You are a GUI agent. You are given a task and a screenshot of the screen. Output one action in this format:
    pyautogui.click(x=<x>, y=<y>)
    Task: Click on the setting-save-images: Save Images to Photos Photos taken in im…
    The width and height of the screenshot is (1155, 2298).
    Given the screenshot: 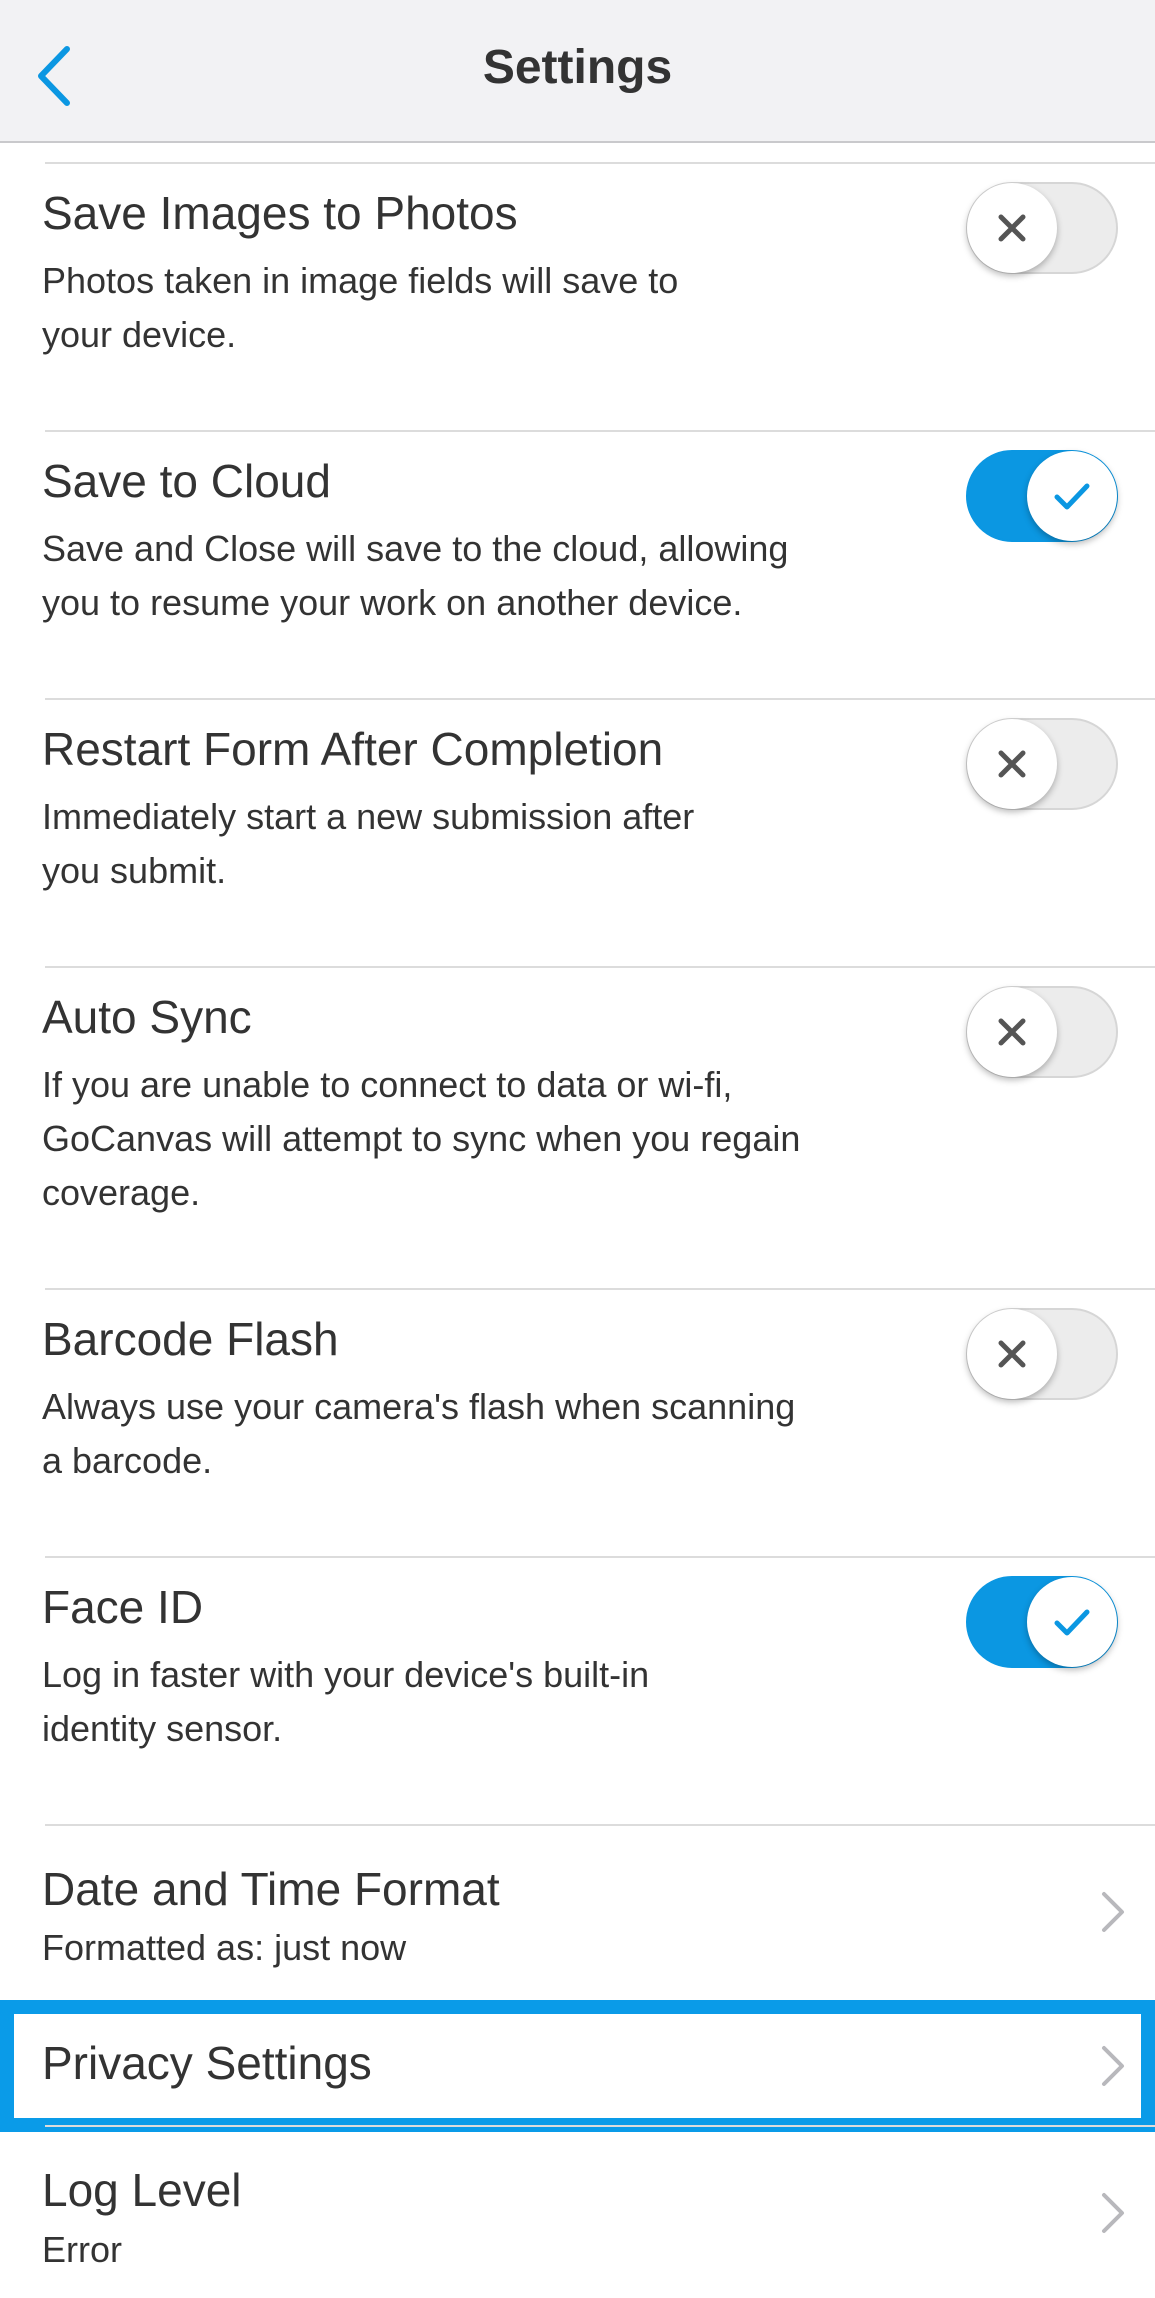 What is the action you would take?
    pyautogui.click(x=577, y=297)
    